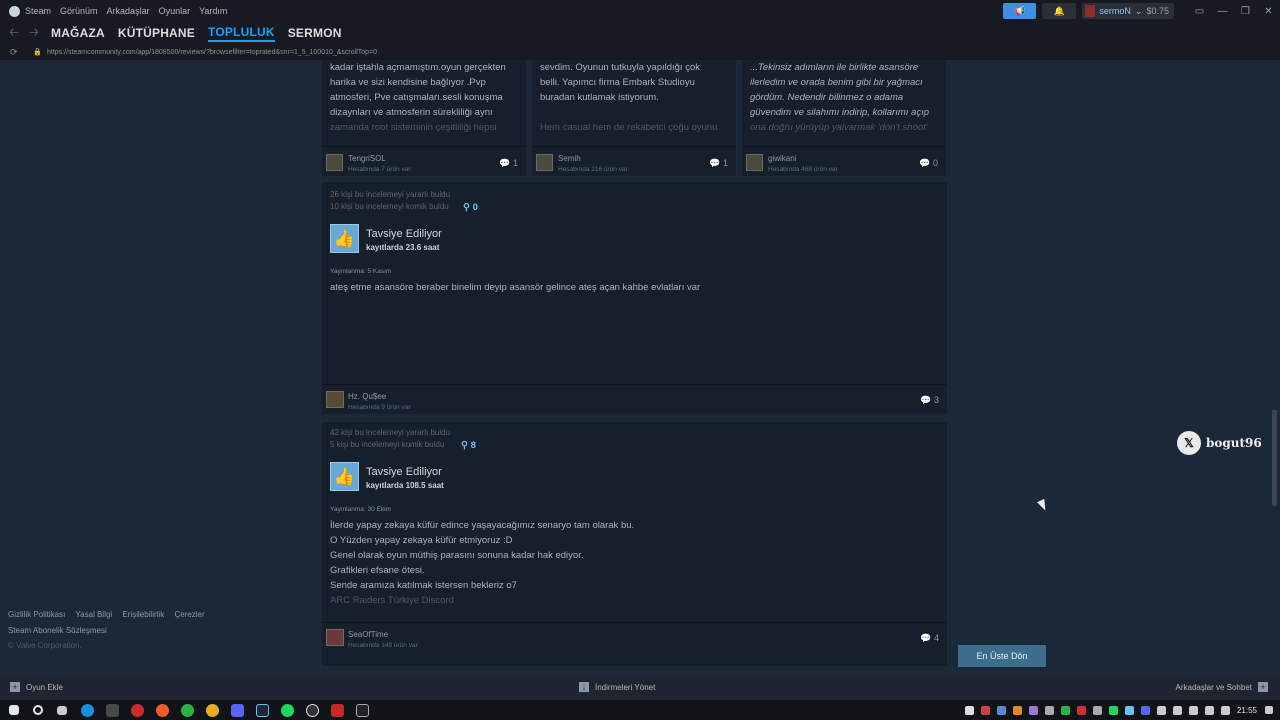 Image resolution: width=1280 pixels, height=720 pixels. Describe the element at coordinates (34, 33) in the screenshot. I see `forward-arrow-icon: 🡢` at that location.